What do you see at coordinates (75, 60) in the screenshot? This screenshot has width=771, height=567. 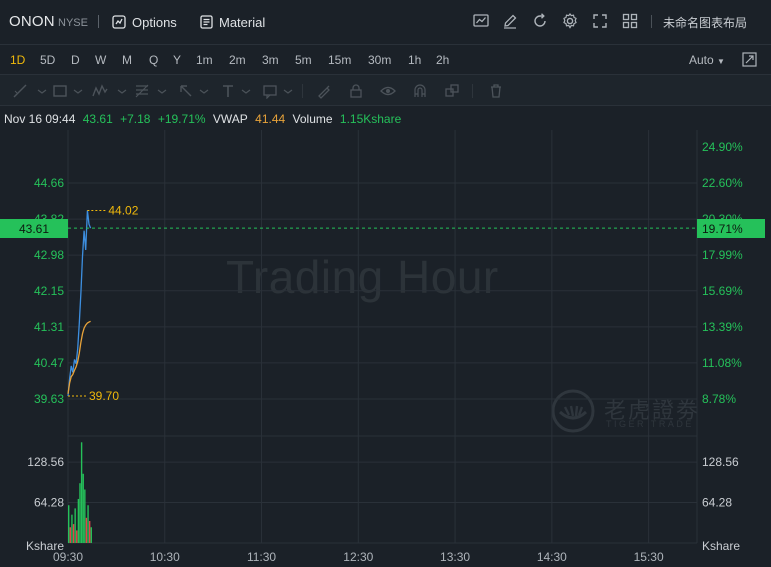 I see `period-d: D` at bounding box center [75, 60].